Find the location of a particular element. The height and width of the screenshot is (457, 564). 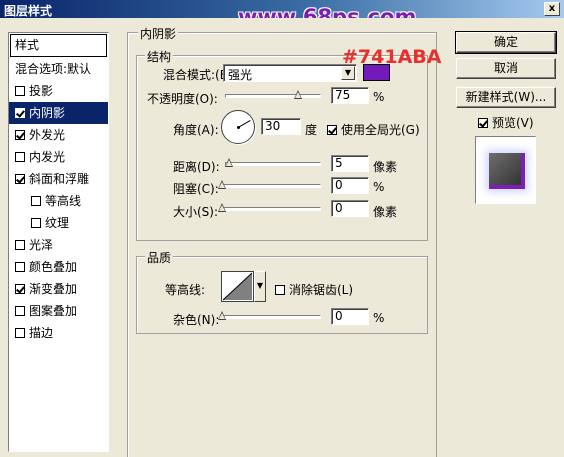

style-item: 内阴影 is located at coordinates (58, 113).